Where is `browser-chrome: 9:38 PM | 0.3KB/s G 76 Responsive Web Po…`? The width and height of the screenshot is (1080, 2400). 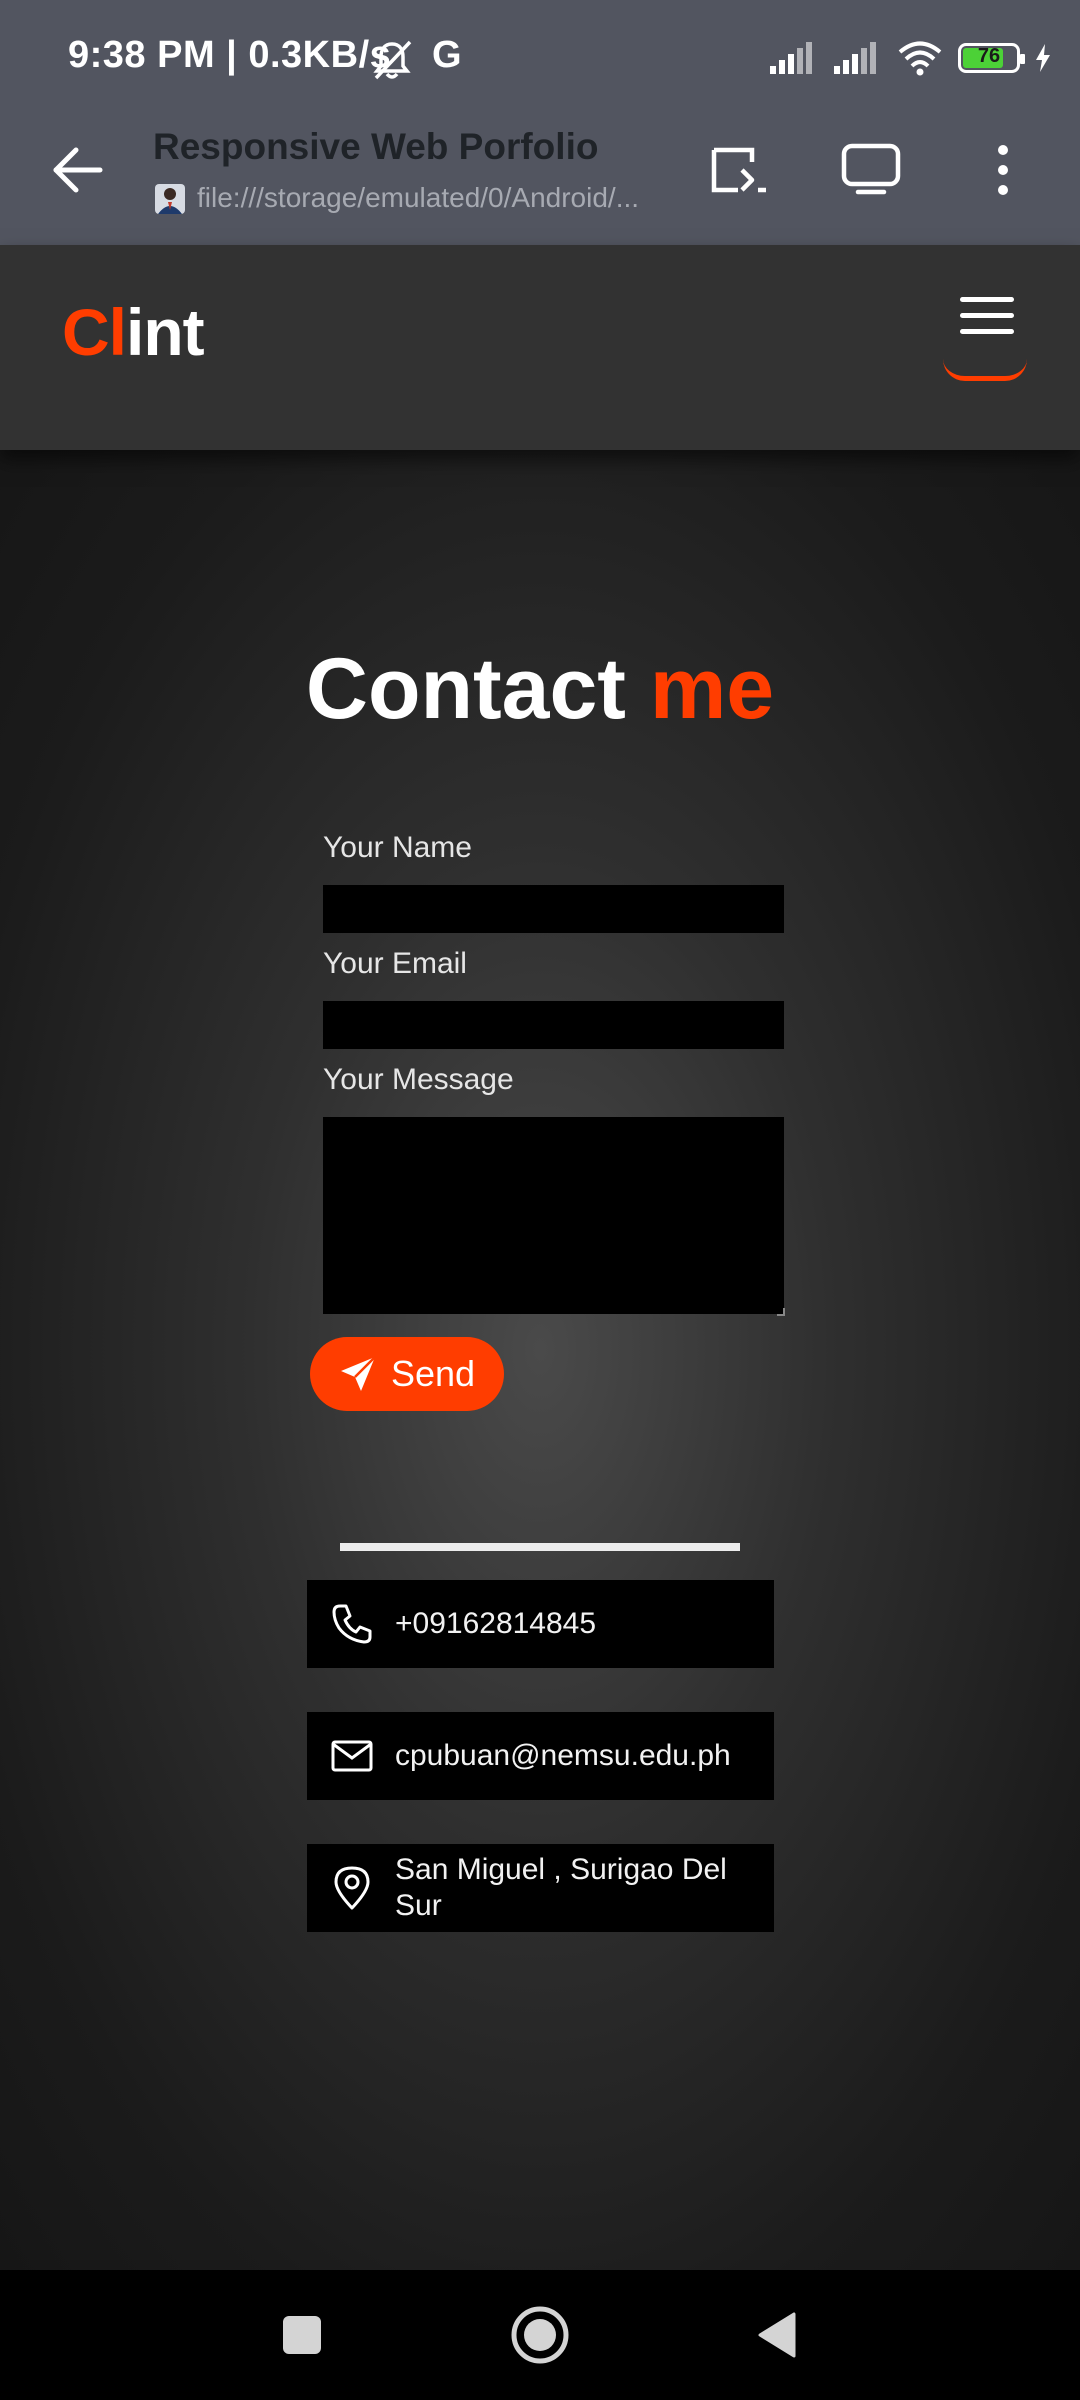 browser-chrome: 9:38 PM | 0.3KB/s G 76 Responsive Web Po… is located at coordinates (540, 122).